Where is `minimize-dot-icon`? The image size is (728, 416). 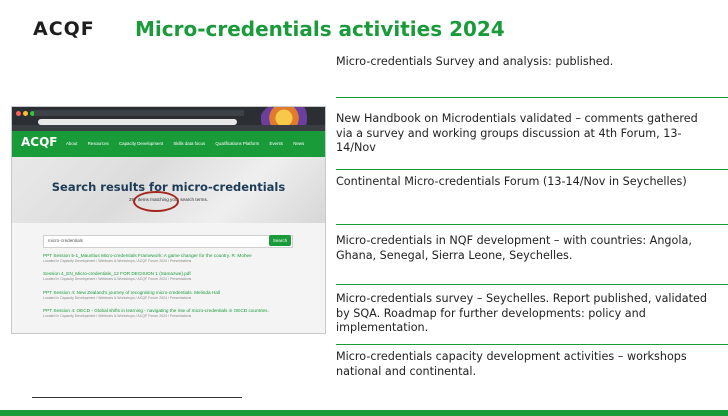 minimize-dot-icon is located at coordinates (25, 113).